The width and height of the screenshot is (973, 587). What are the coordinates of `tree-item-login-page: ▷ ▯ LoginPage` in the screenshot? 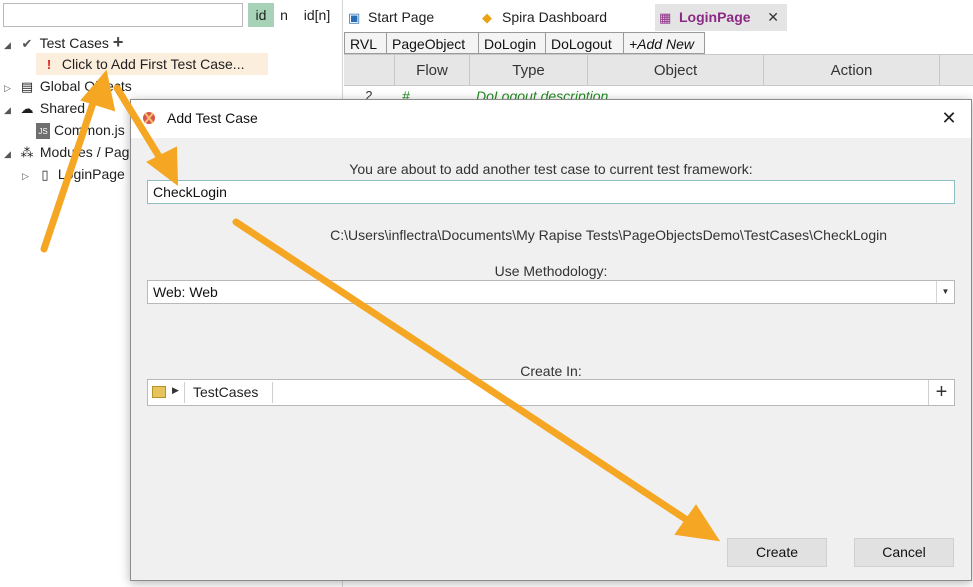 It's located at (73, 174).